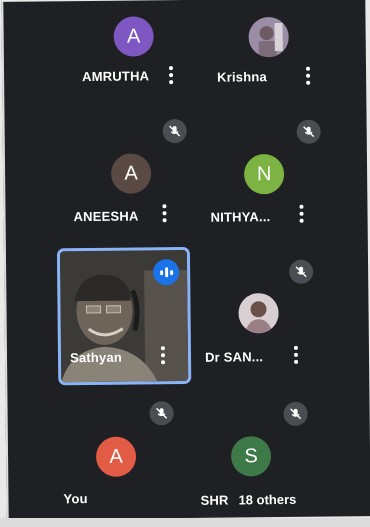  Describe the element at coordinates (242, 77) in the screenshot. I see `participant-name: Krishna` at that location.